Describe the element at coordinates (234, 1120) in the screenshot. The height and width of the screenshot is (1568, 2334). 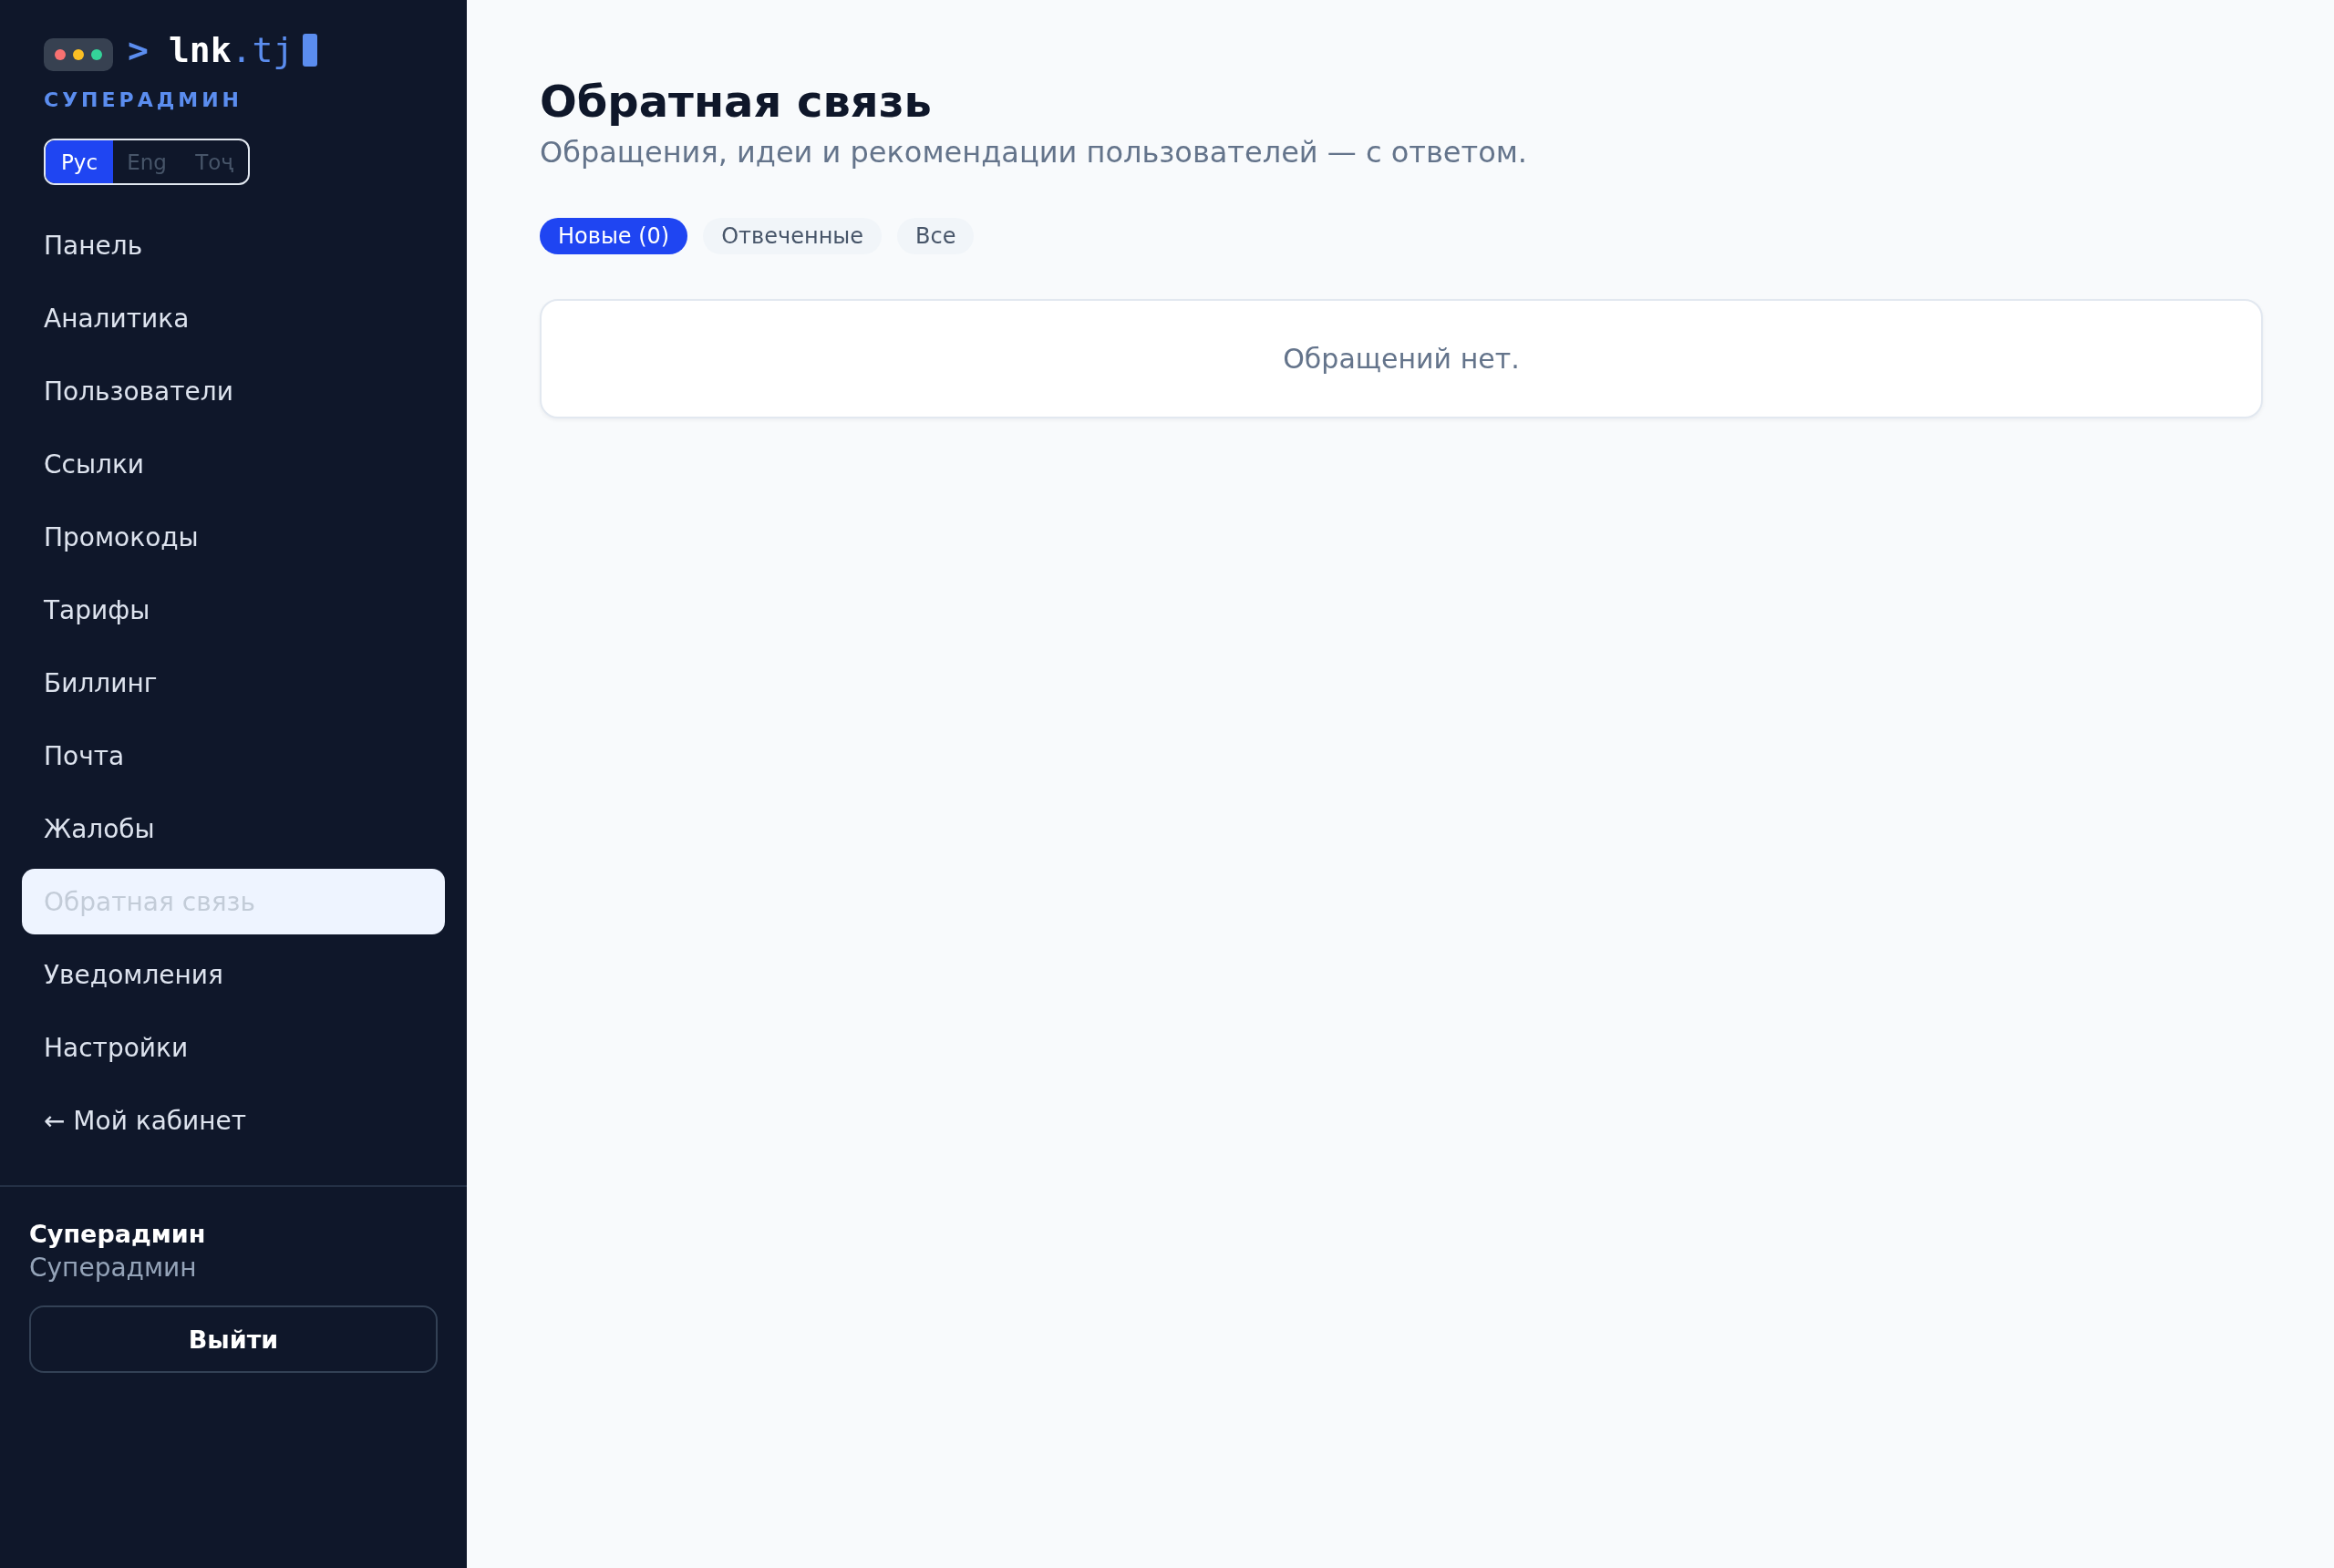
I see `nav-item: ← Мой кабинет` at that location.